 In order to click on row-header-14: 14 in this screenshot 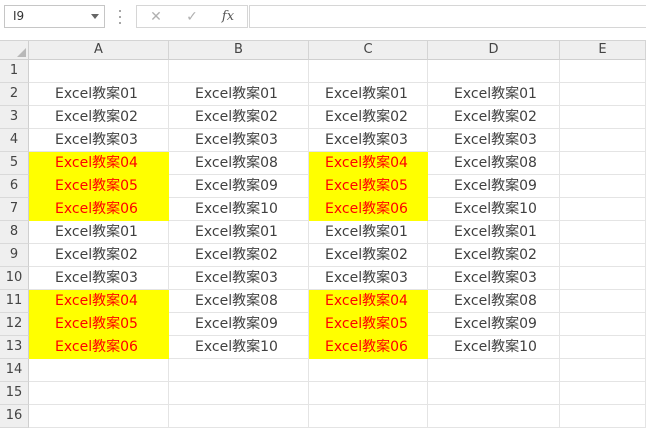, I will do `click(14, 370)`.